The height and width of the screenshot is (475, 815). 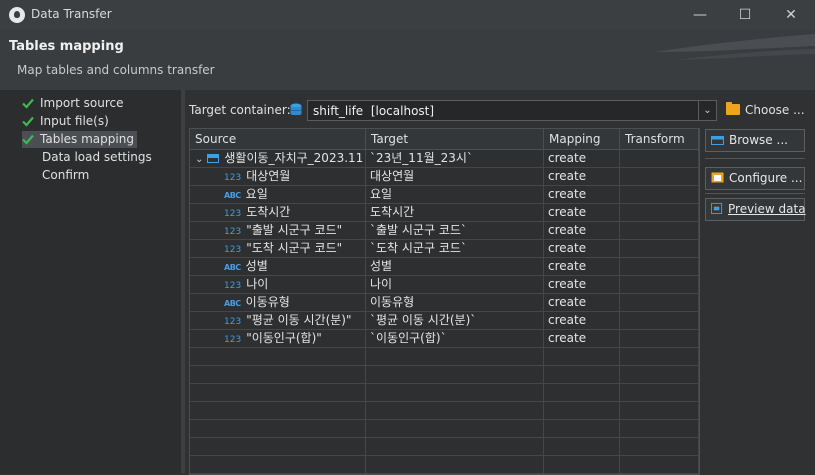 What do you see at coordinates (455, 284) in the screenshot?
I see `target-cell: 나이` at bounding box center [455, 284].